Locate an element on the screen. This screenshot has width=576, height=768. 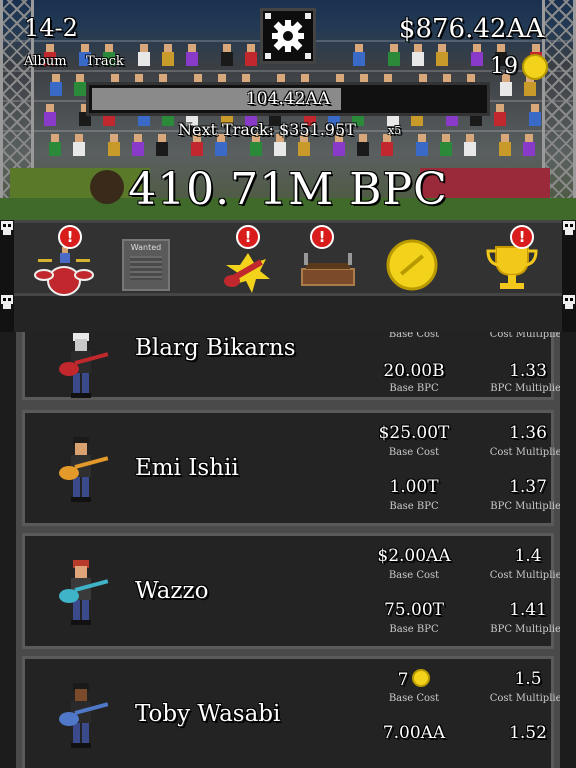
musician-name: Wazzo is located at coordinates (172, 591).